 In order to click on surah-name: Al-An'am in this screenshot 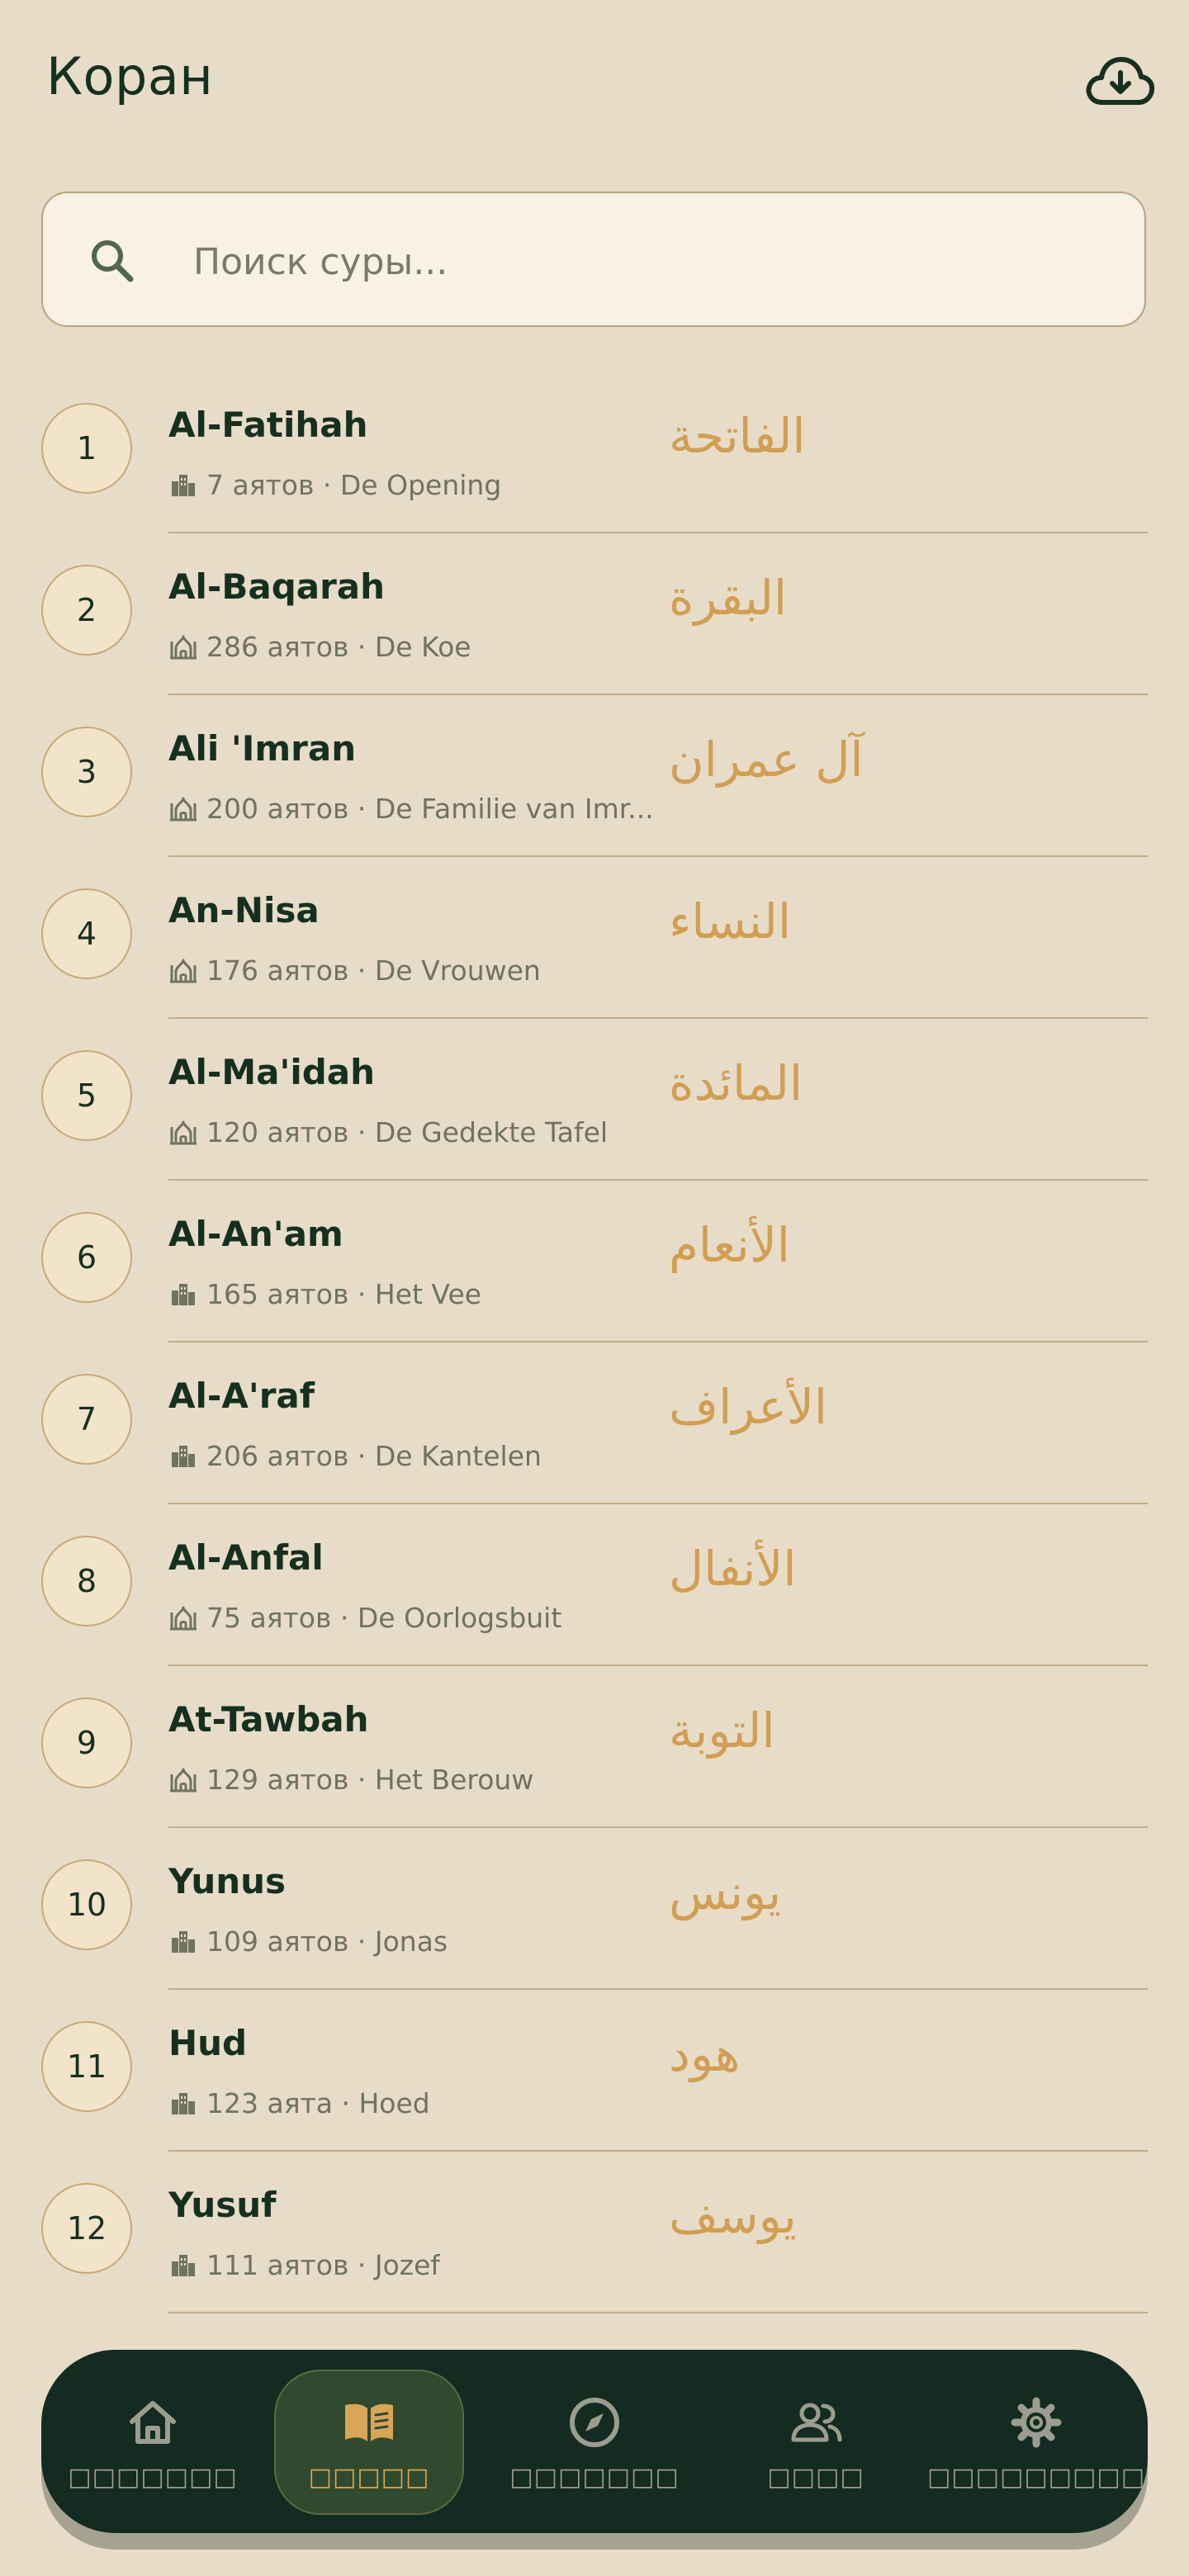, I will do `click(255, 1234)`.